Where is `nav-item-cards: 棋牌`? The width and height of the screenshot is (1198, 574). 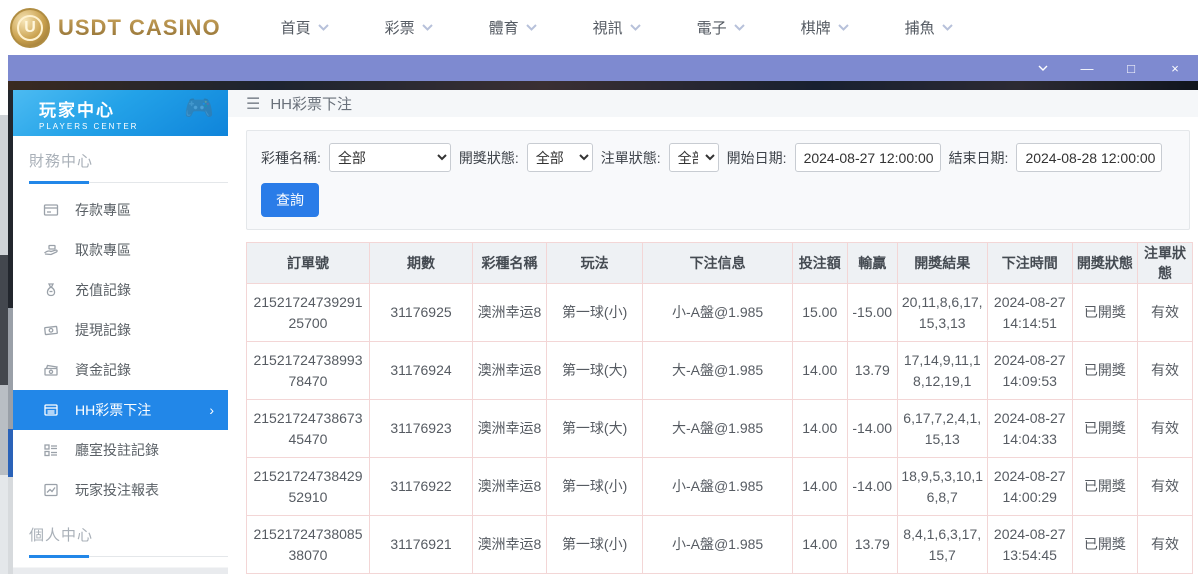
nav-item-cards: 棋牌 is located at coordinates (825, 27).